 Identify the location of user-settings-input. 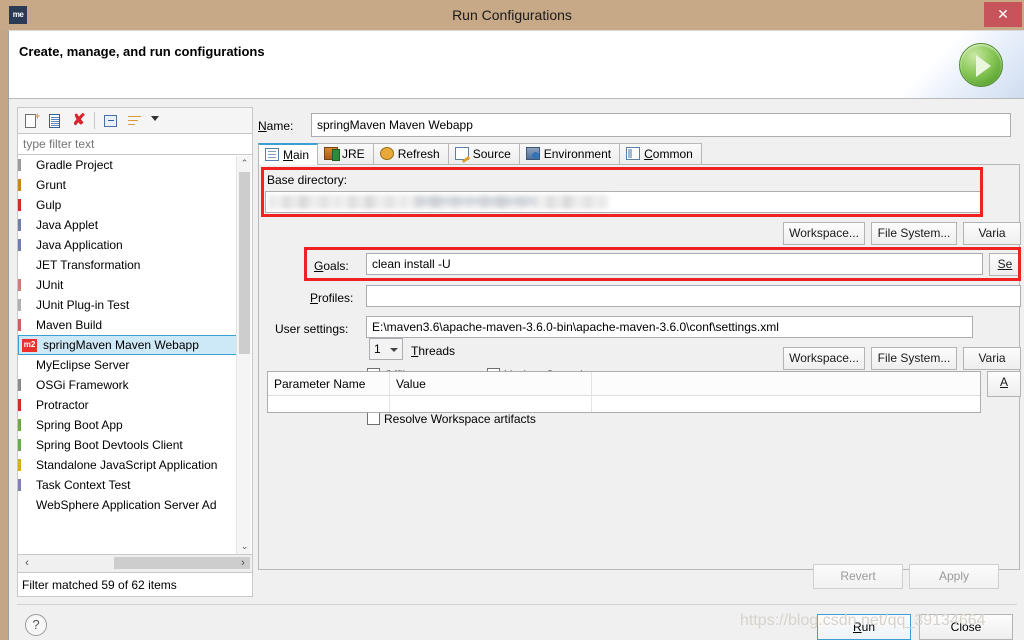
(669, 327).